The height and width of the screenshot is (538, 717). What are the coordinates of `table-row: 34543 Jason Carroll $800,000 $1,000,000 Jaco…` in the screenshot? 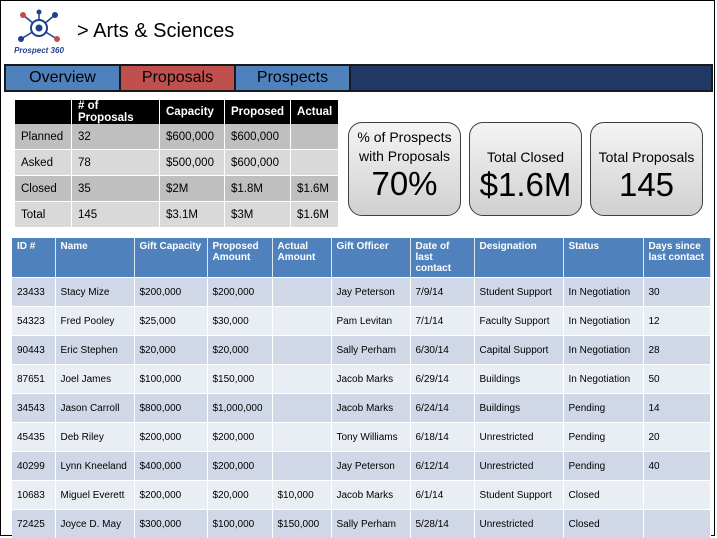 It's located at (361, 408).